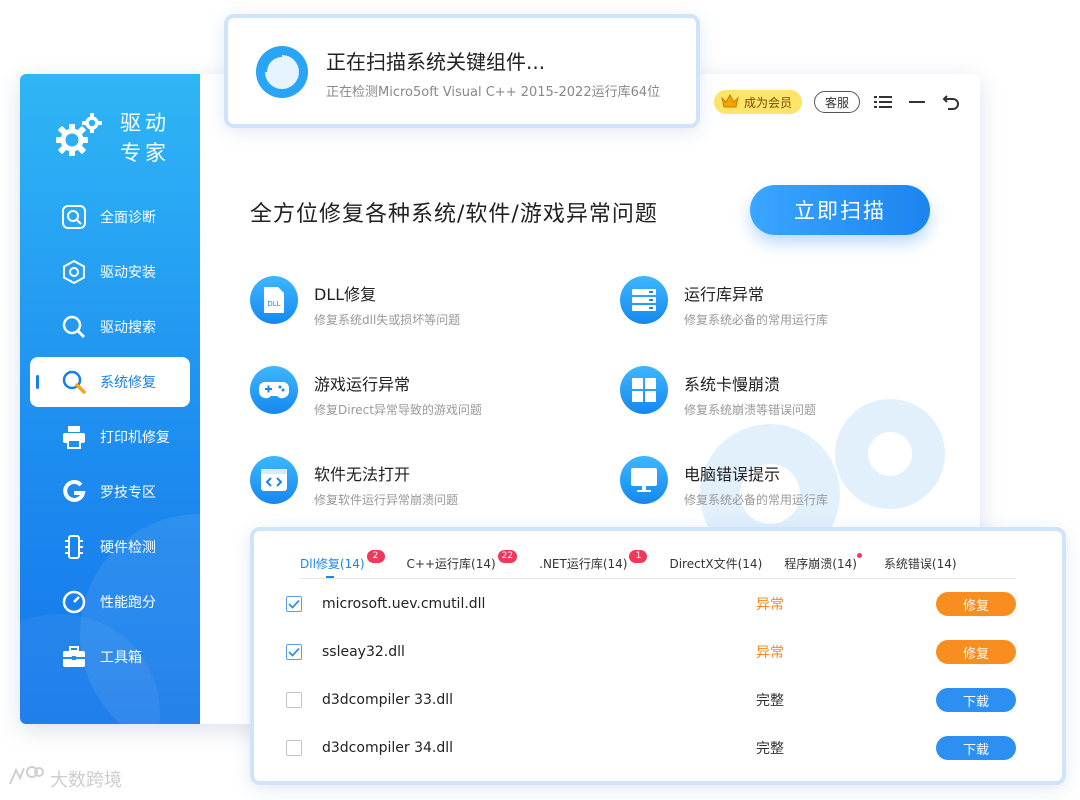  What do you see at coordinates (128, 603) in the screenshot?
I see `sidebar-item-label: 性能跑分` at bounding box center [128, 603].